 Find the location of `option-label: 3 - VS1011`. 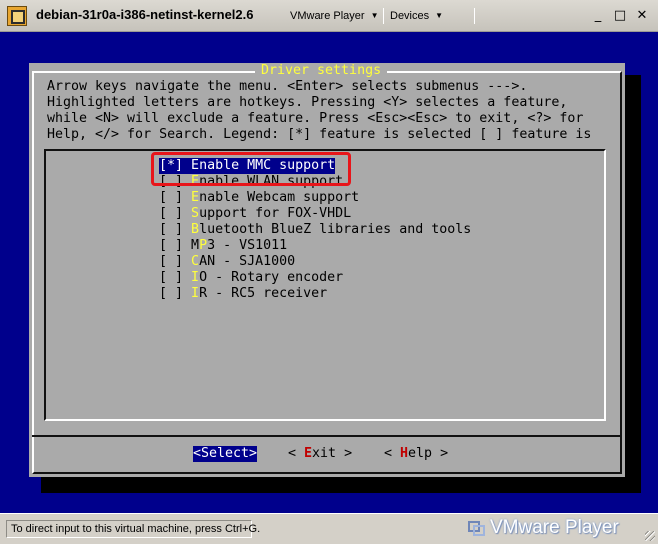

option-label: 3 - VS1011 is located at coordinates (247, 245).